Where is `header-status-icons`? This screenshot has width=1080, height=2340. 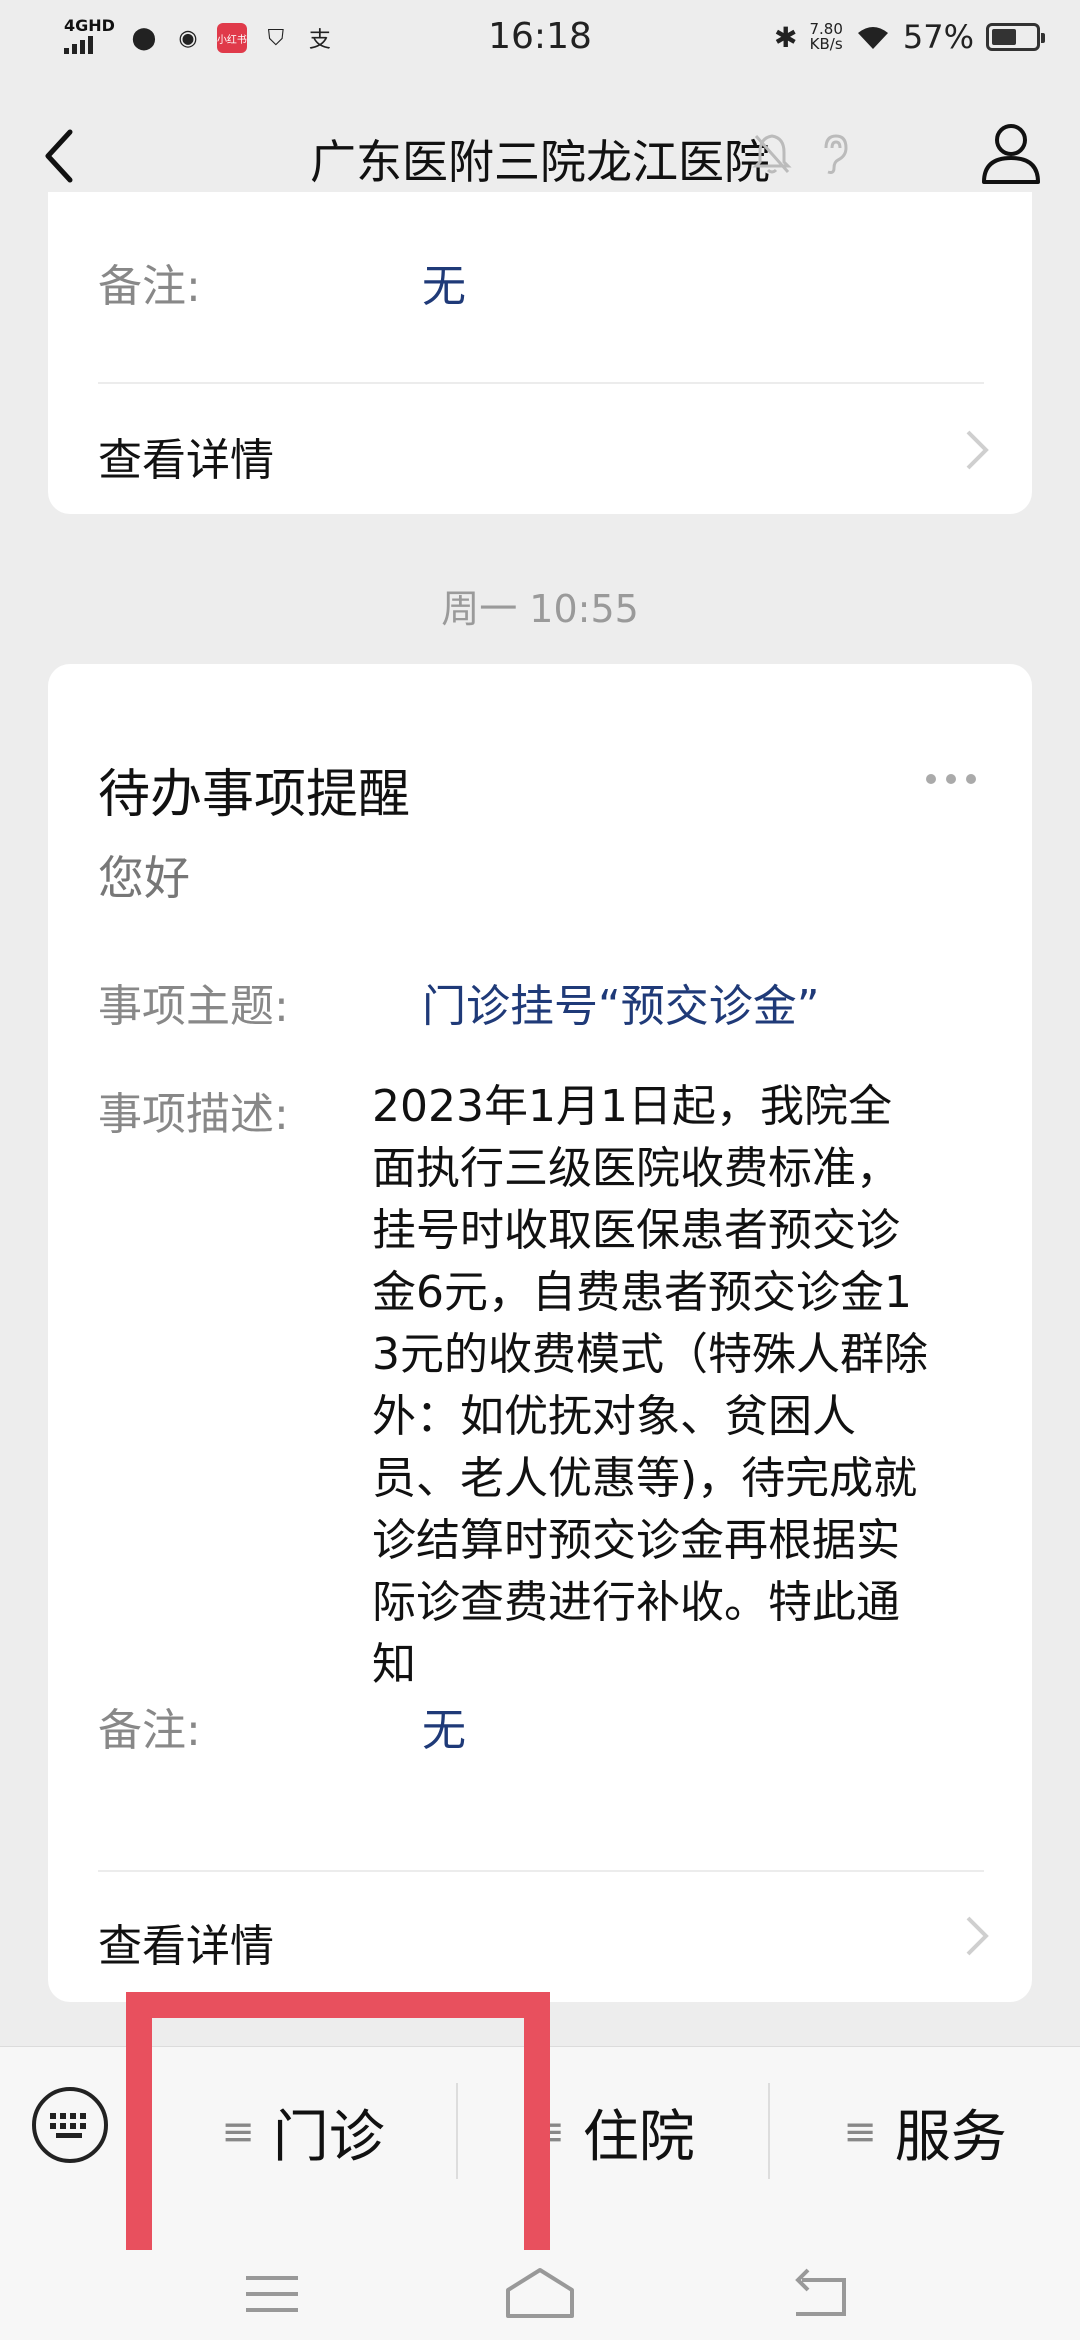
header-status-icons is located at coordinates (803, 154).